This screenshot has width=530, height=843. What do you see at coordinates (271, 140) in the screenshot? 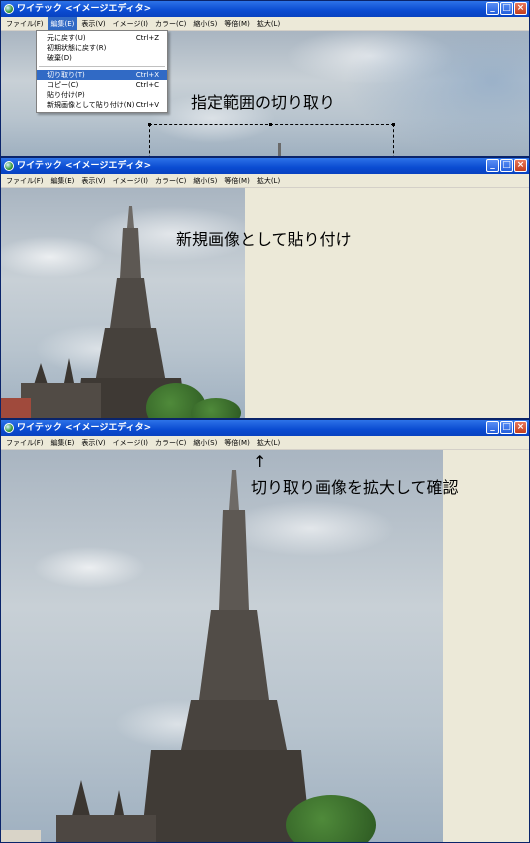
I see `selection-rectangle` at bounding box center [271, 140].